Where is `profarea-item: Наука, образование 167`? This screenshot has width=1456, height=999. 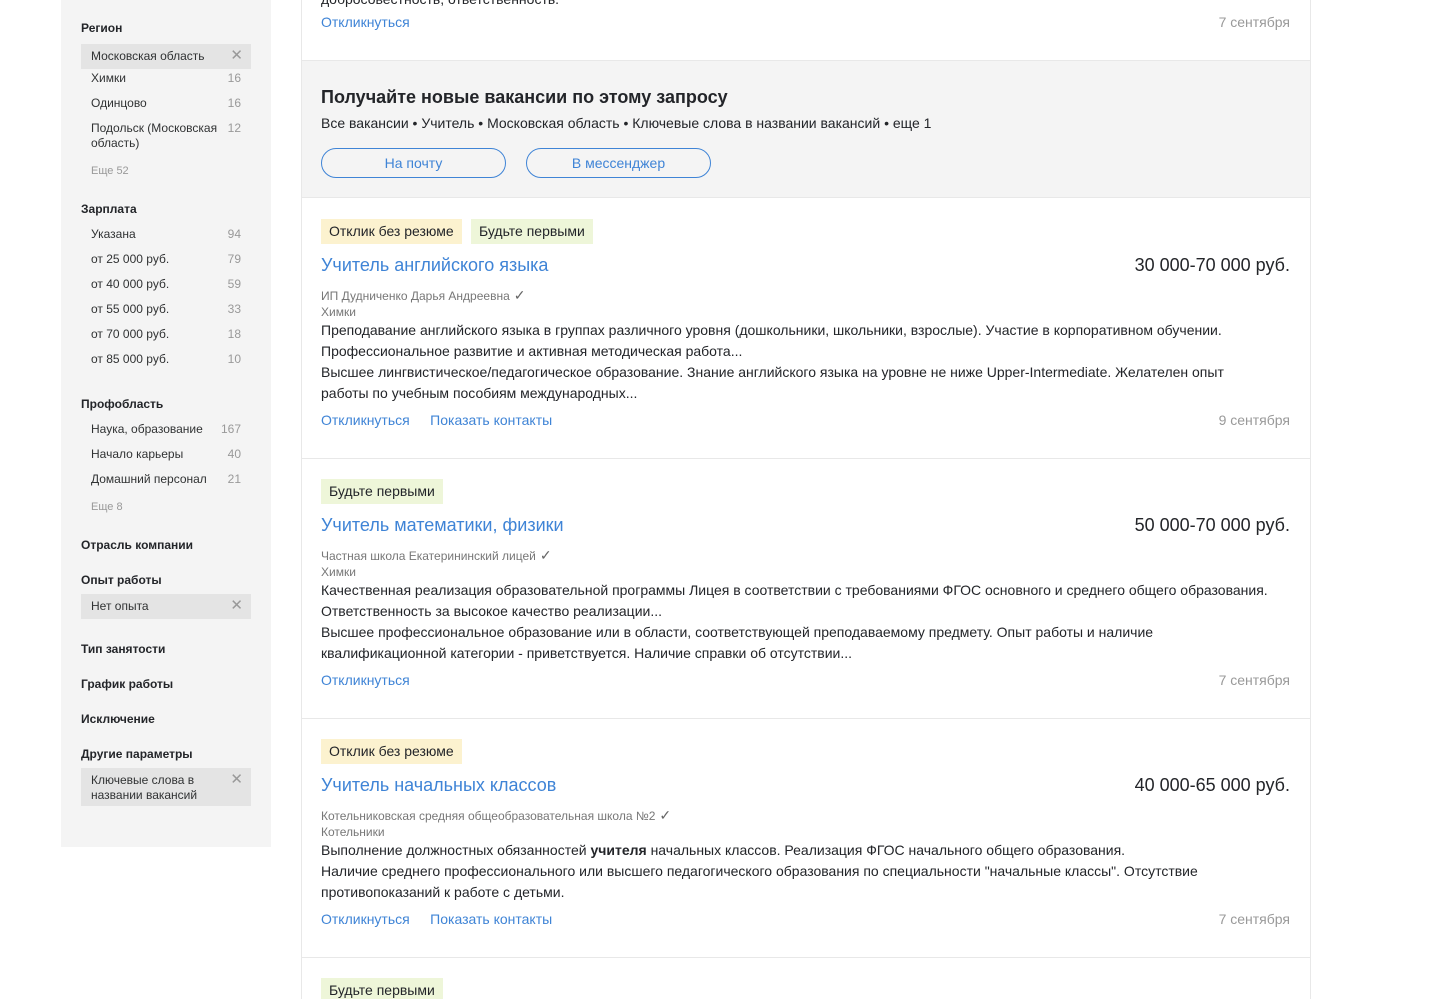
profarea-item: Наука, образование 167 is located at coordinates (166, 429).